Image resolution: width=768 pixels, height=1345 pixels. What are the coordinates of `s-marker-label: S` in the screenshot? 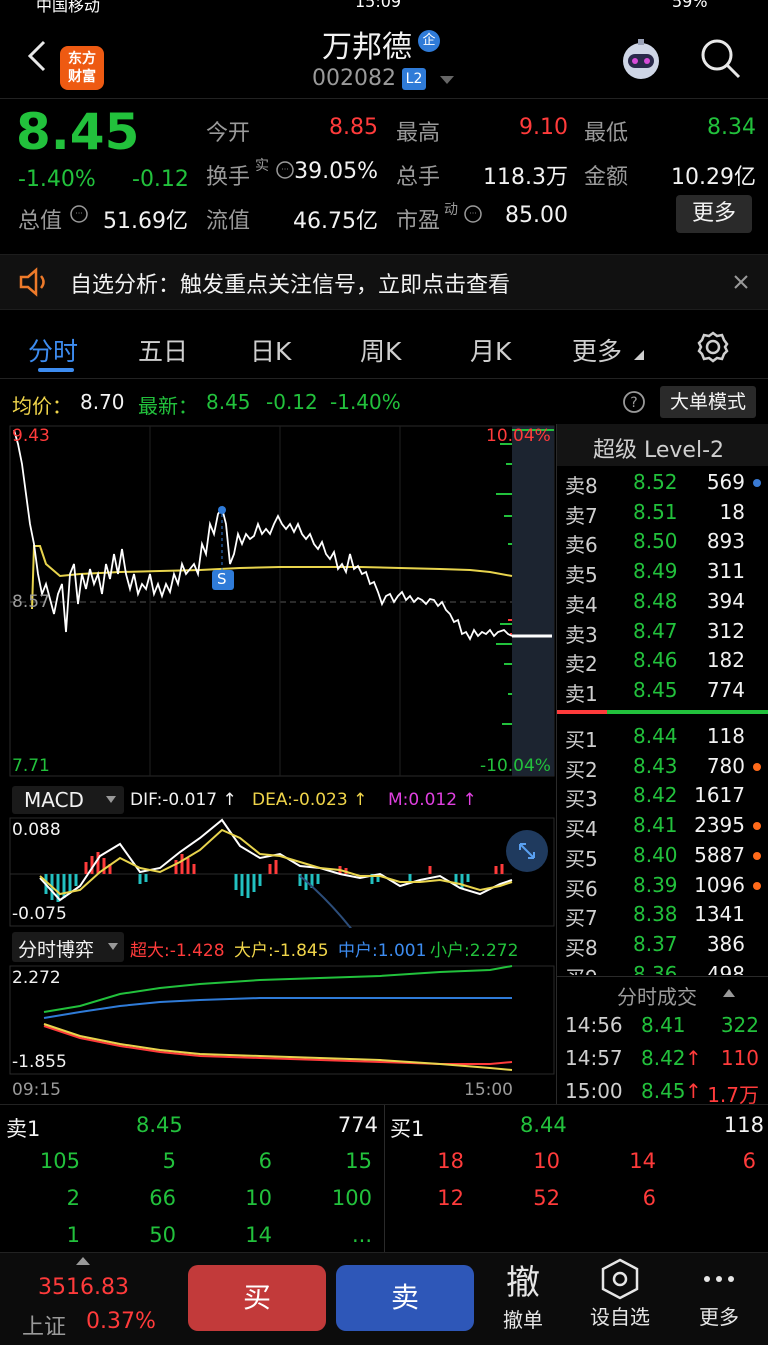 It's located at (222, 579).